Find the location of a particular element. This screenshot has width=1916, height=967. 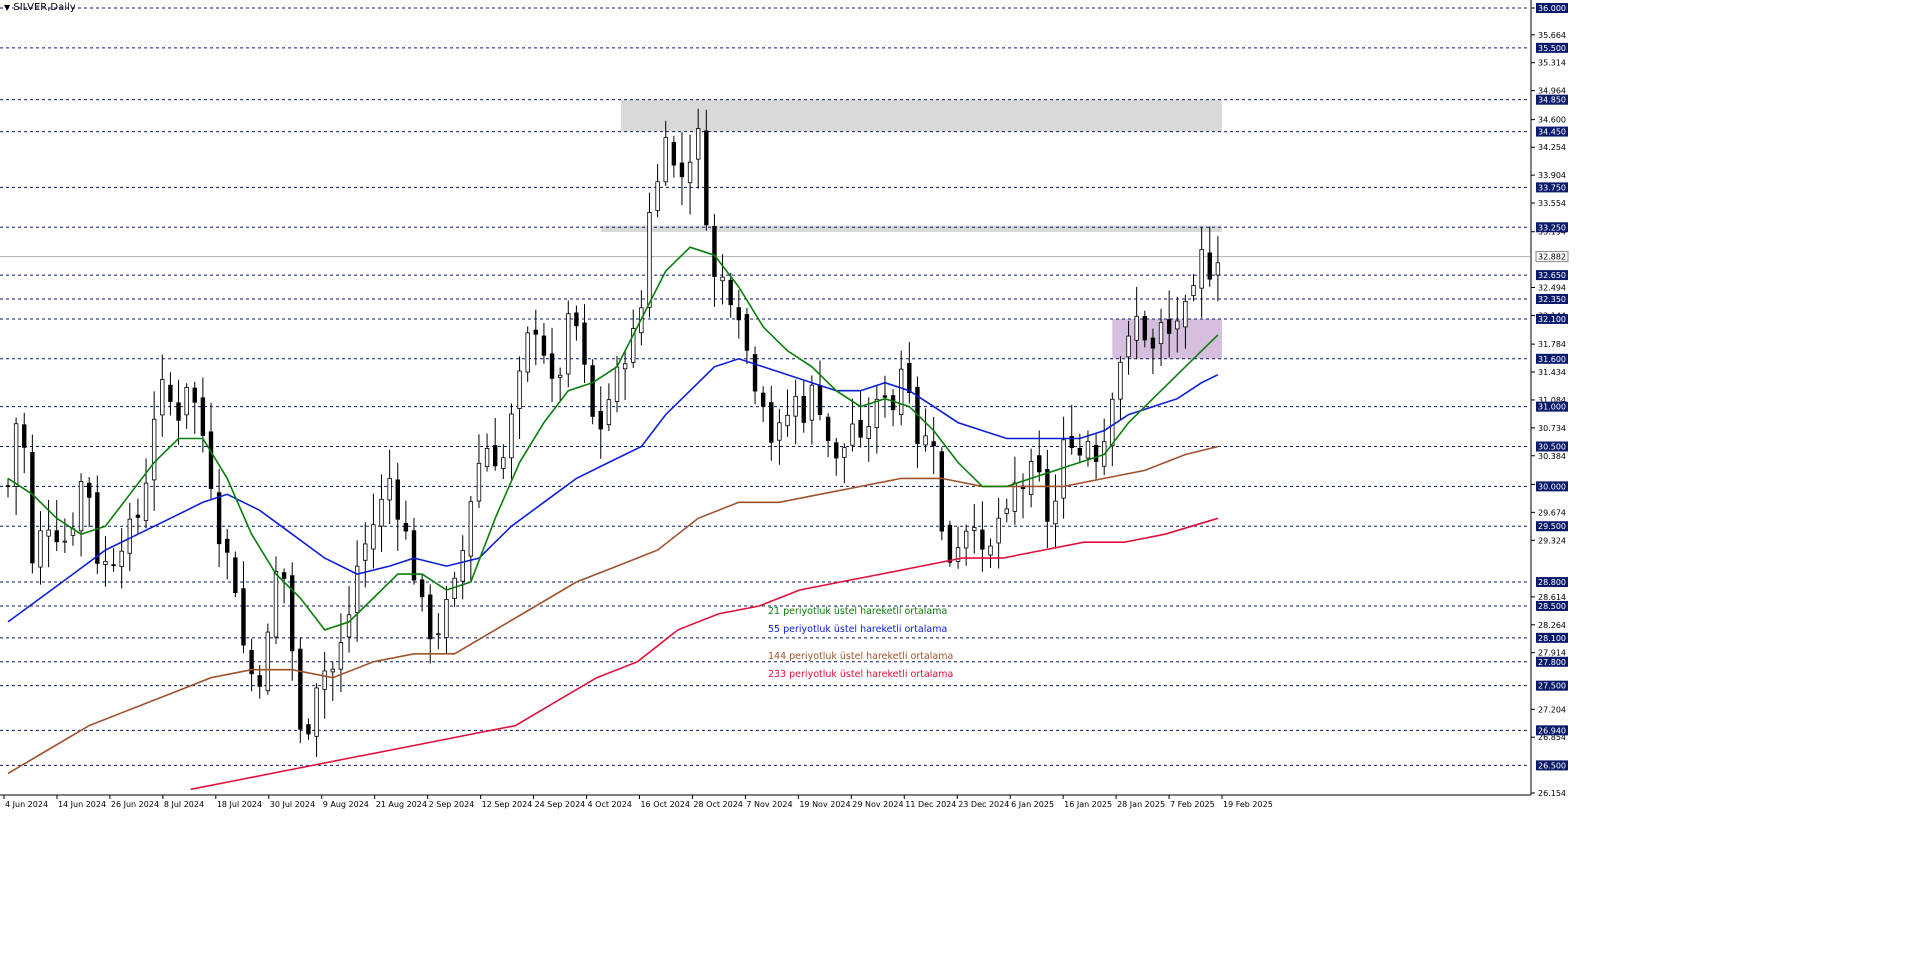

price-tick-label: 30.384 is located at coordinates (1552, 456).